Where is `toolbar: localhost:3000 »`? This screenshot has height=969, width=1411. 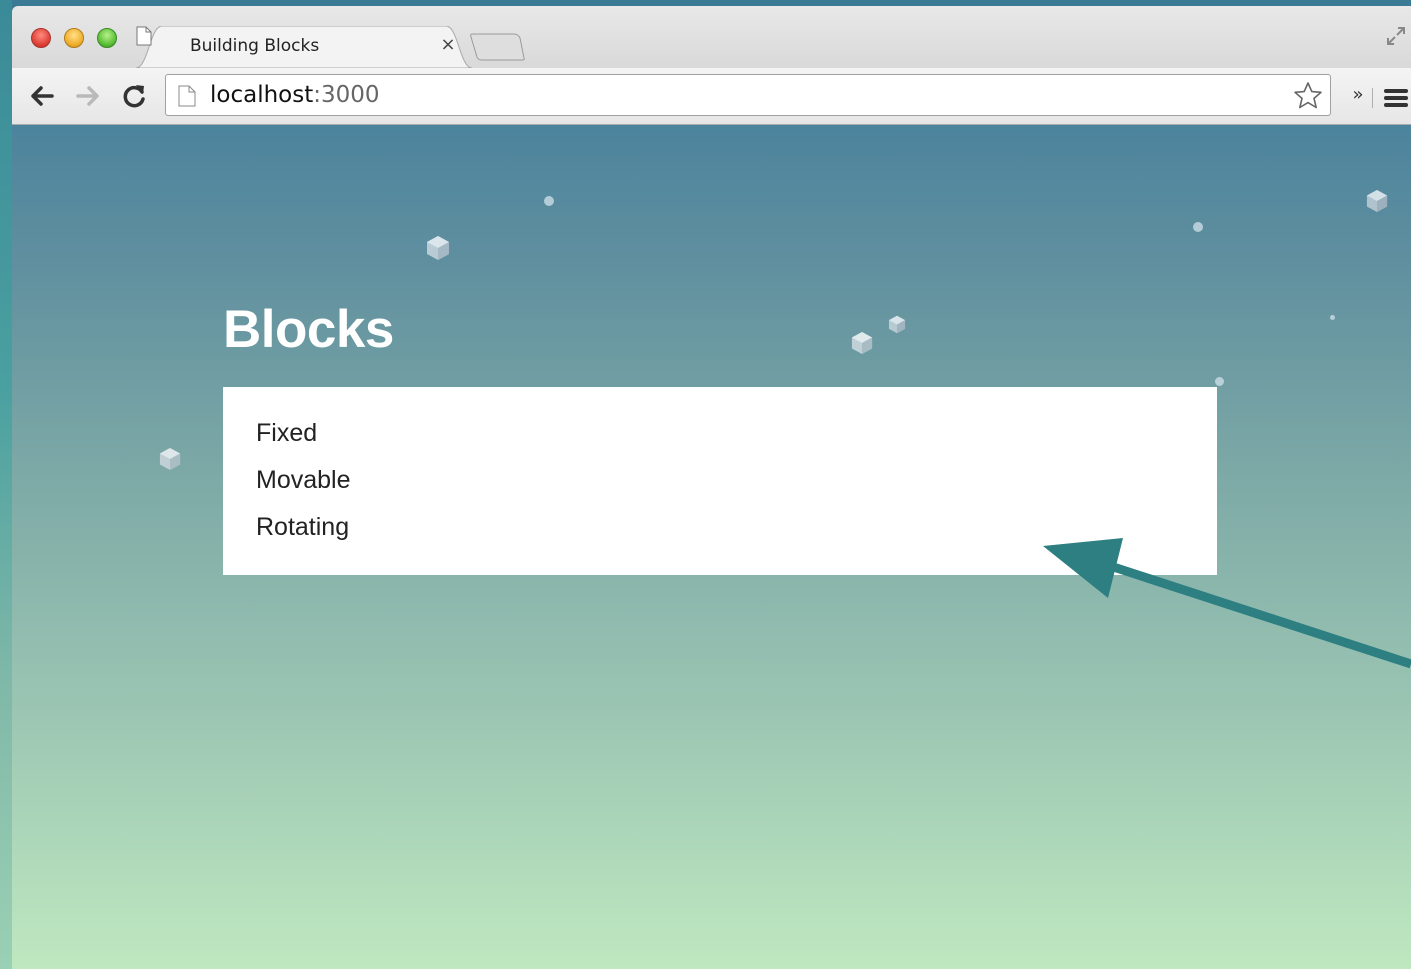 toolbar: localhost:3000 » is located at coordinates (711, 96).